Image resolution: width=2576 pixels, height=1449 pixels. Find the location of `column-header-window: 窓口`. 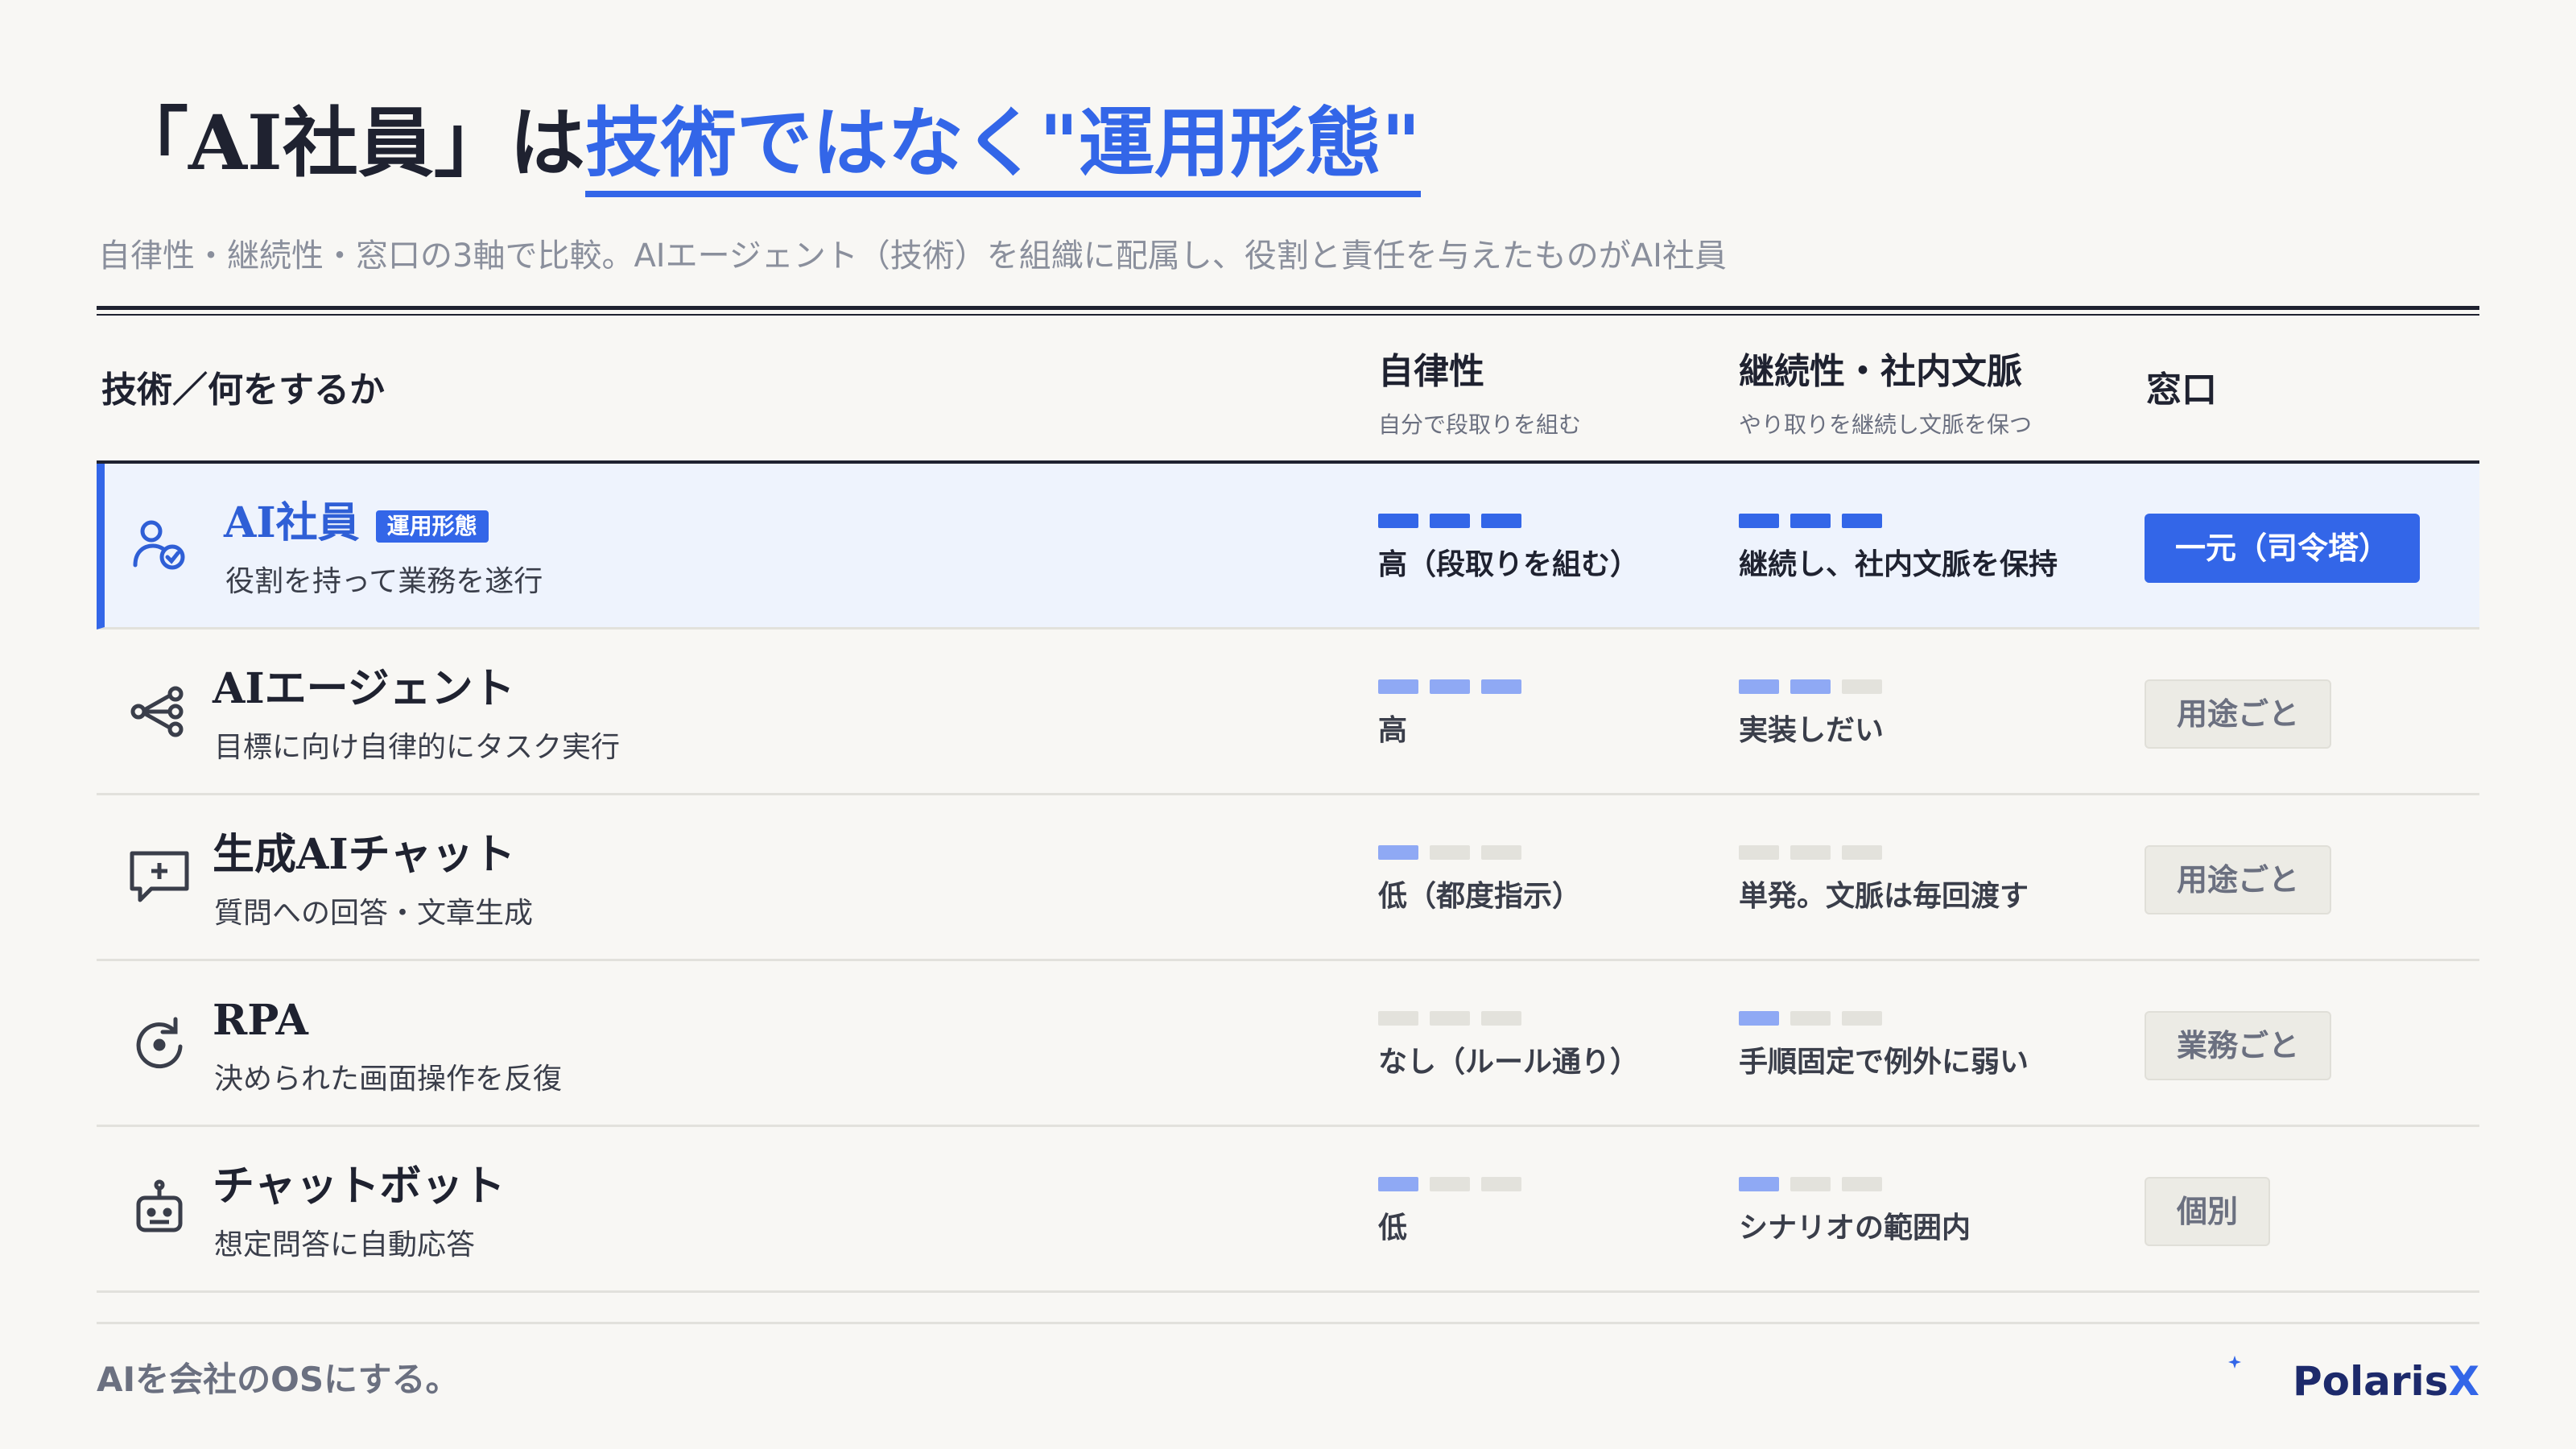

column-header-window: 窓口 is located at coordinates (2181, 390).